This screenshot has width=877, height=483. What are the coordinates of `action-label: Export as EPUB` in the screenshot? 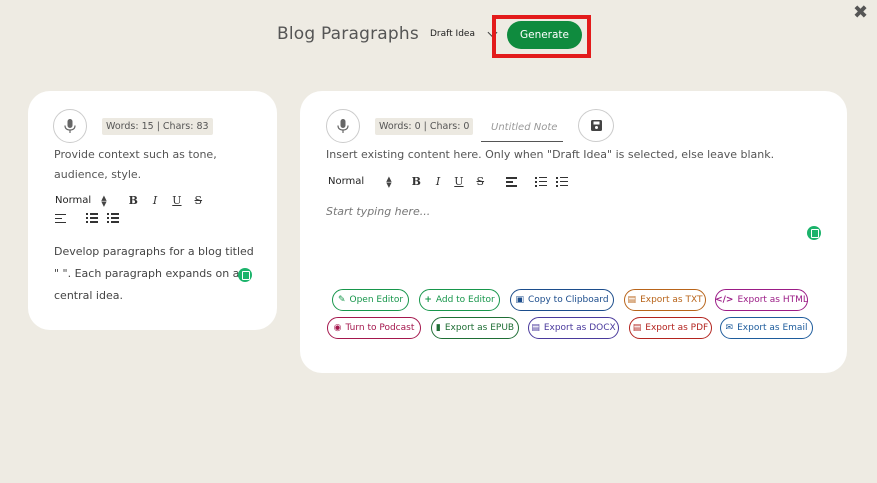 It's located at (479, 328).